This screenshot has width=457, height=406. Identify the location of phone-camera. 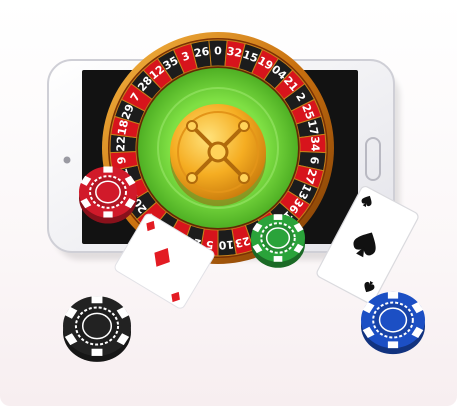
(67, 160).